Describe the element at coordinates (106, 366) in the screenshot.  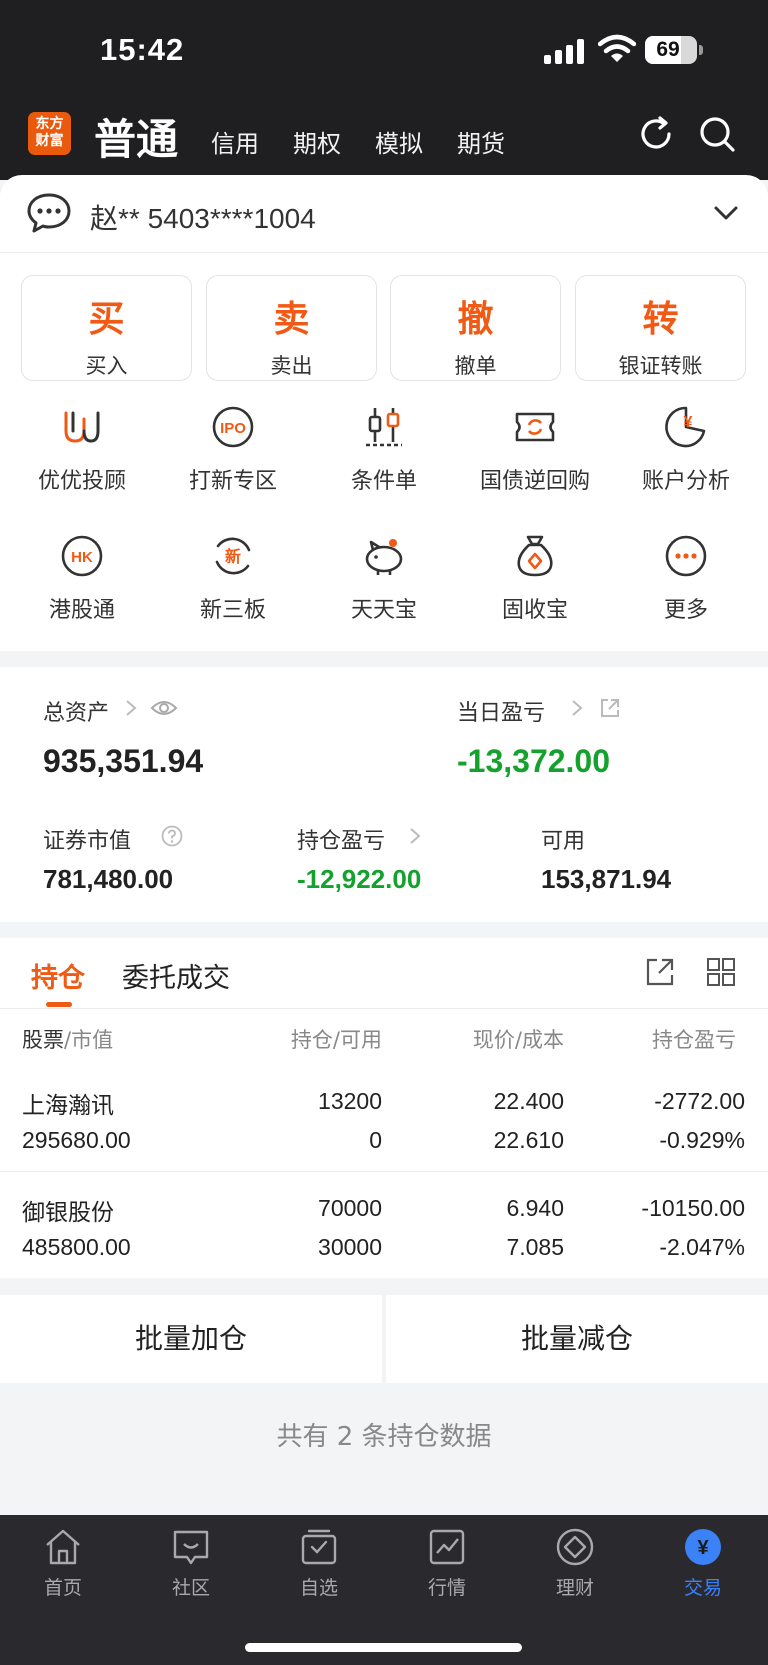
I see `buy-label: 买入` at that location.